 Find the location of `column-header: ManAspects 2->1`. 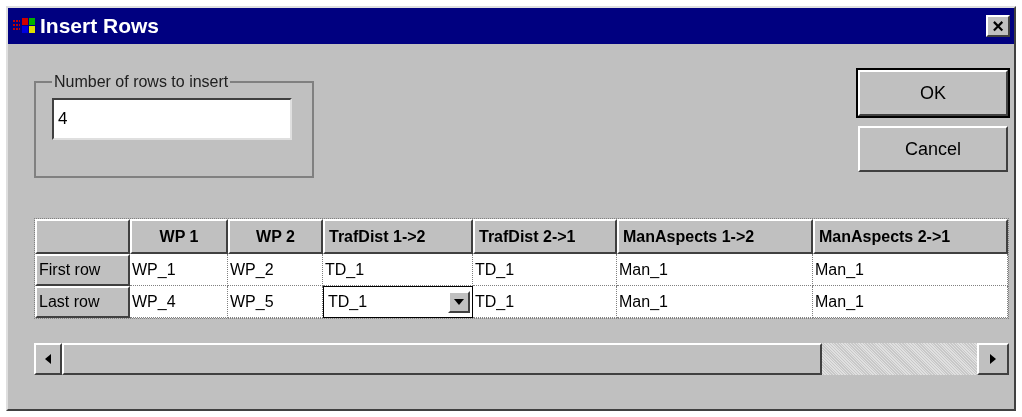

column-header: ManAspects 2->1 is located at coordinates (910, 236).